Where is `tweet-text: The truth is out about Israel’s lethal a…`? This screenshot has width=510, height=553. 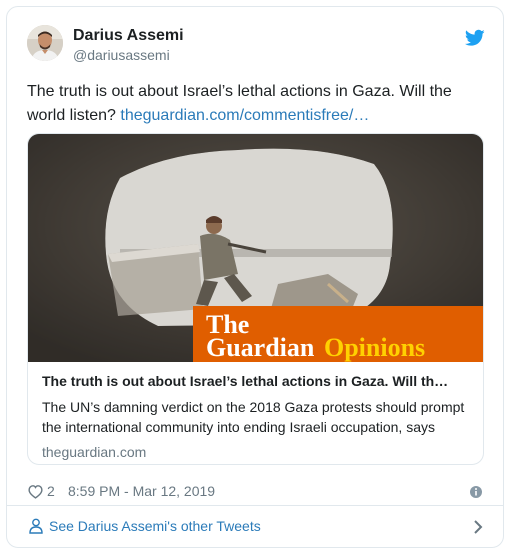 tweet-text: The truth is out about Israel’s lethal a… is located at coordinates (257, 104).